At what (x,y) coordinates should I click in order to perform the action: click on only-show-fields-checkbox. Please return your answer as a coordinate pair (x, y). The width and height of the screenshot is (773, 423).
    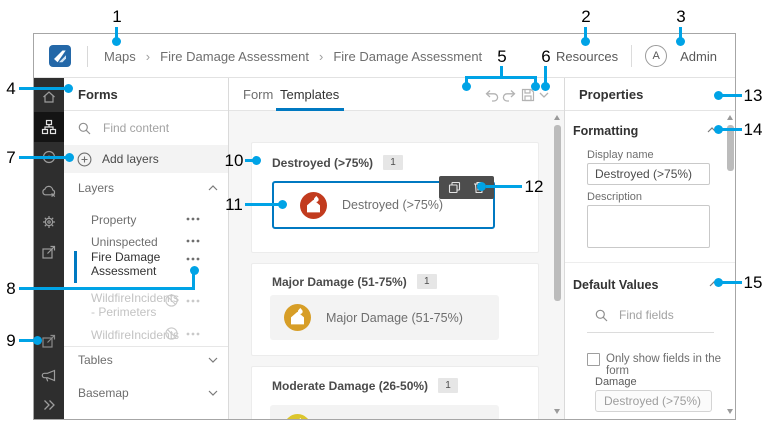
    Looking at the image, I should click on (593, 359).